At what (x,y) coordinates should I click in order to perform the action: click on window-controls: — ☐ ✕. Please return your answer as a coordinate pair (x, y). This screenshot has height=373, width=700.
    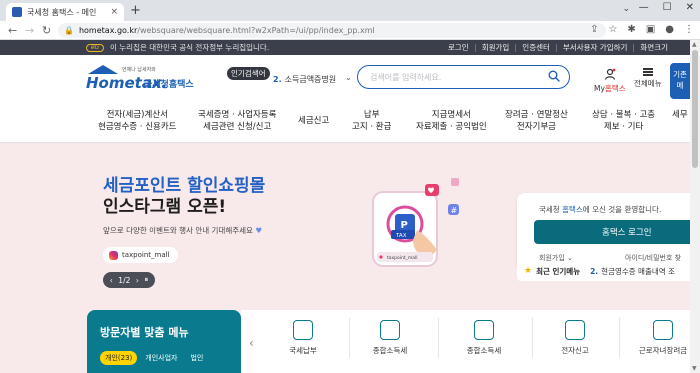
    Looking at the image, I should click on (666, 7).